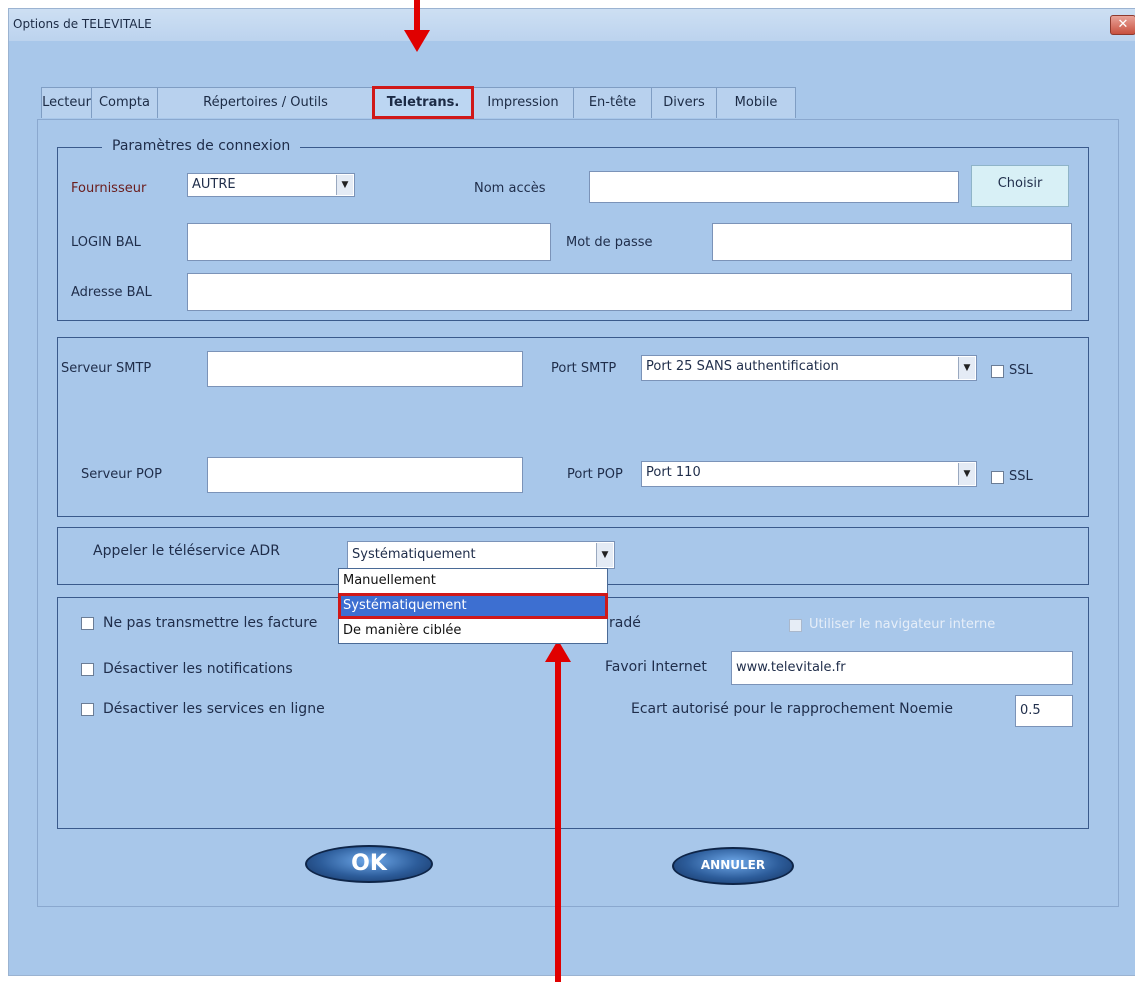  I want to click on no-transmit-suffix: radé, so click(625, 623).